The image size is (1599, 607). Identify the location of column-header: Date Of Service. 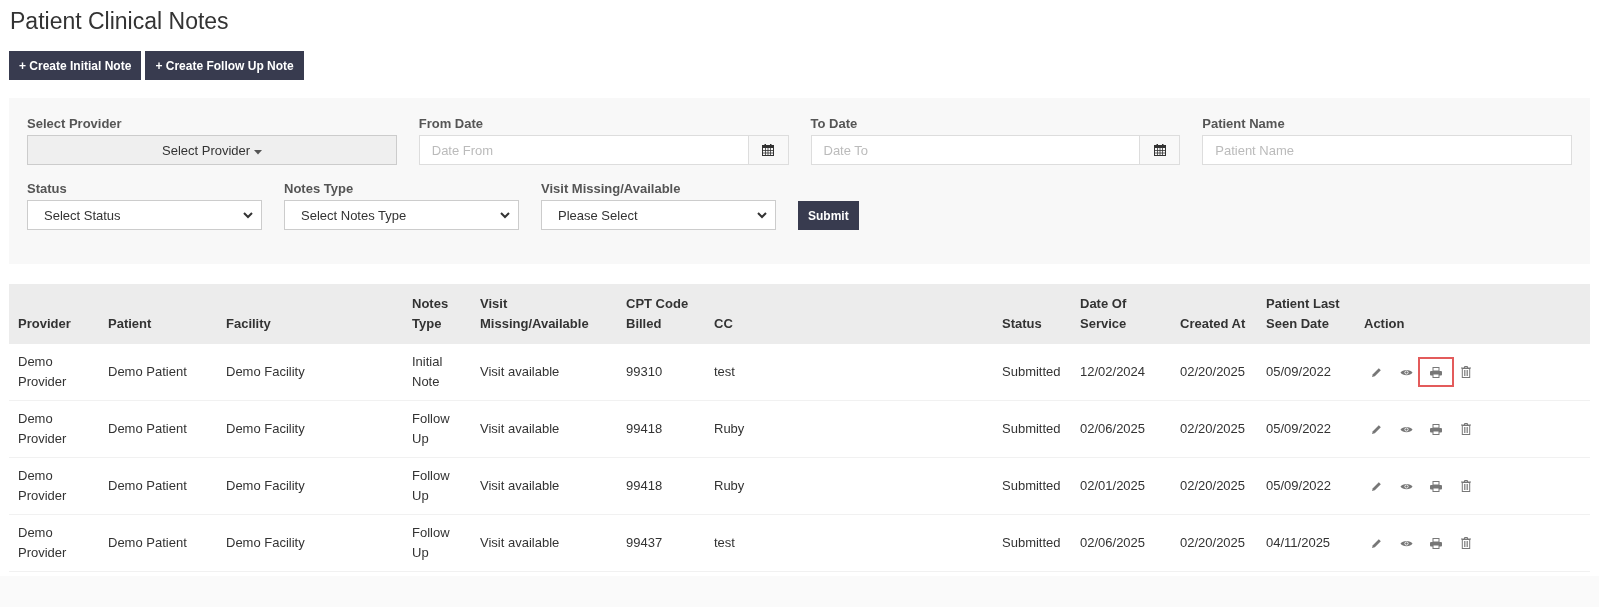
(1103, 313).